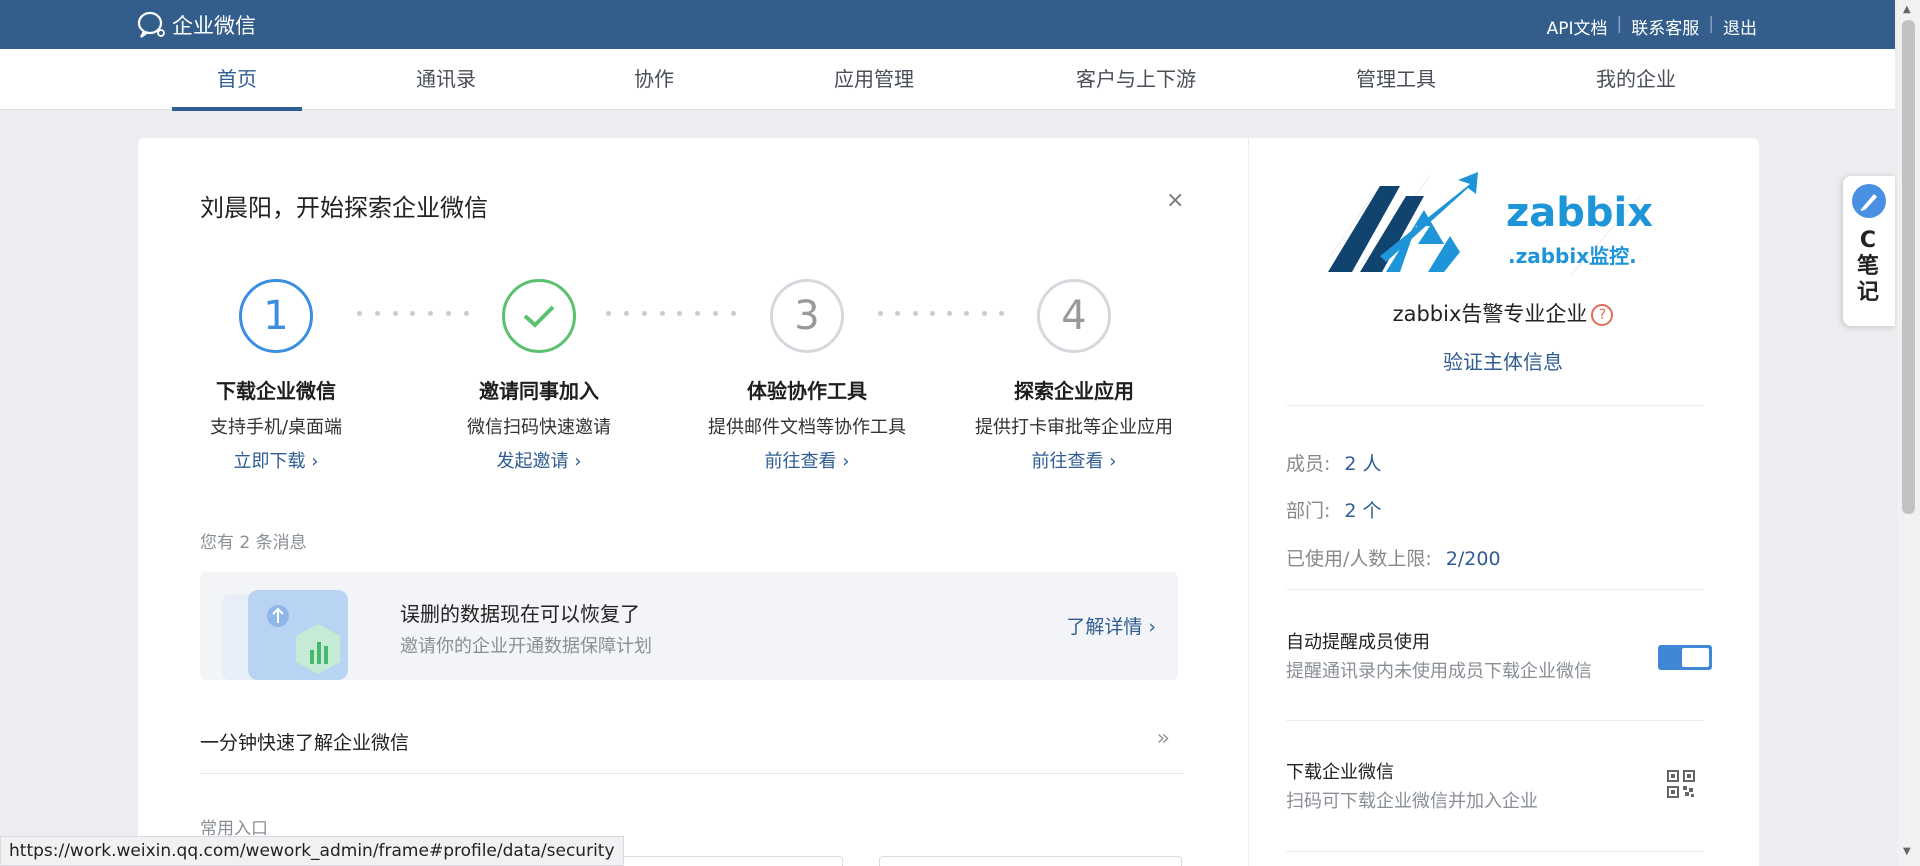 The width and height of the screenshot is (1920, 866). Describe the element at coordinates (1104, 627) in the screenshot. I see `learn-more-label: 了解详情` at that location.